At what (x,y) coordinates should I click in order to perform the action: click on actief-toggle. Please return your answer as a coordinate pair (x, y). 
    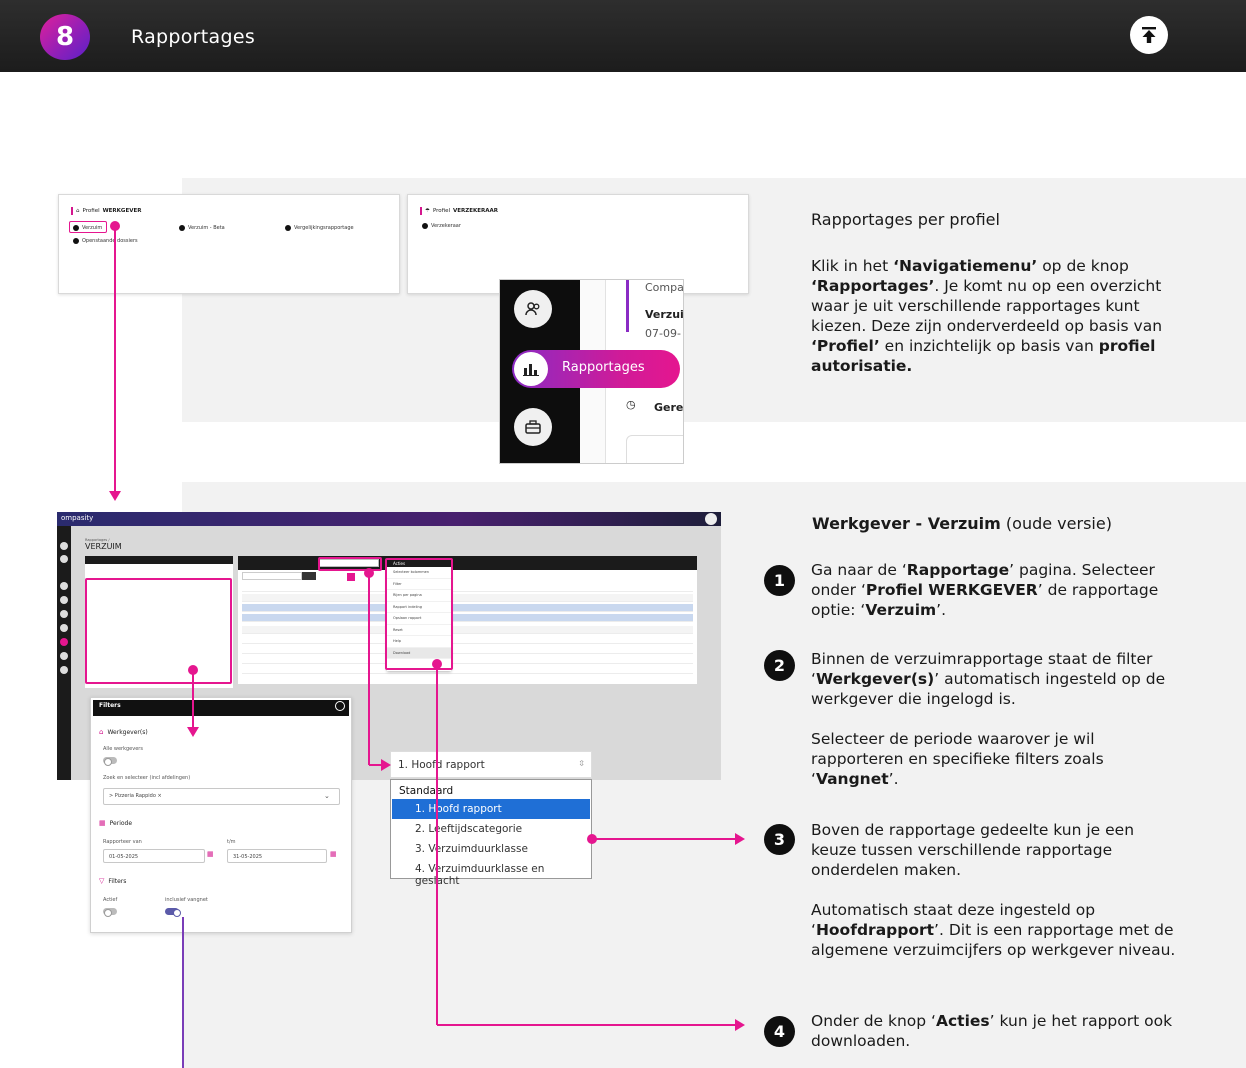
    Looking at the image, I should click on (110, 912).